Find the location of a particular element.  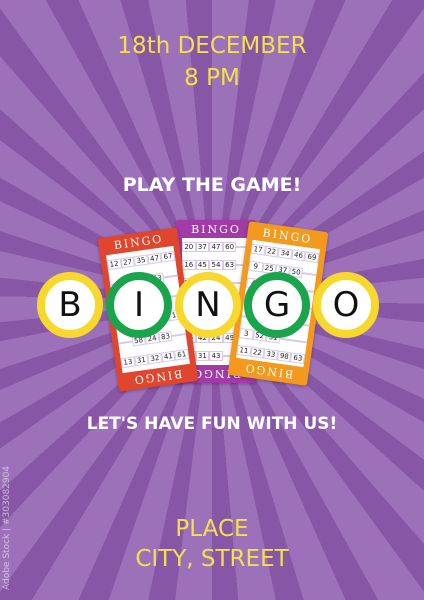

card-number: 41 is located at coordinates (168, 356).